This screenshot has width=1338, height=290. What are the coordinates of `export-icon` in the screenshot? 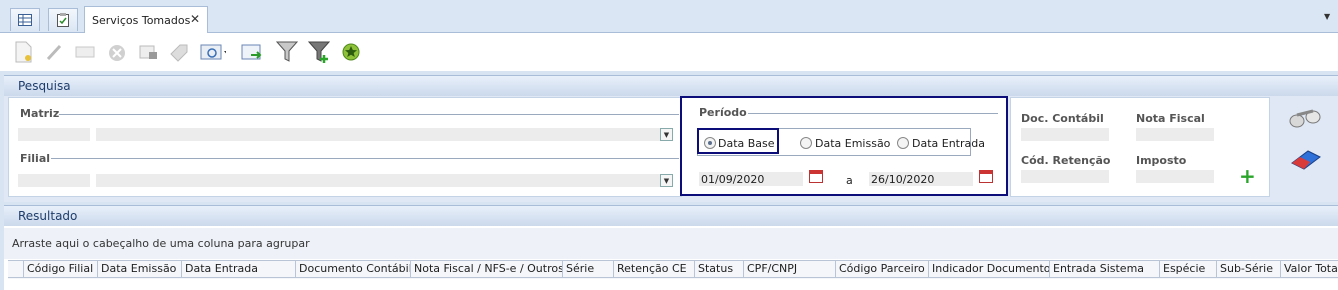 It's located at (251, 52).